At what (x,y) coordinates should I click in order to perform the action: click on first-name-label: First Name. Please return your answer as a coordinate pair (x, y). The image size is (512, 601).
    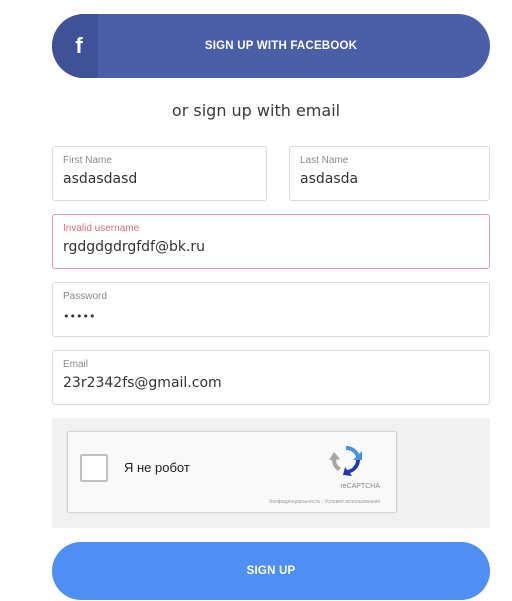
    Looking at the image, I should click on (87, 160).